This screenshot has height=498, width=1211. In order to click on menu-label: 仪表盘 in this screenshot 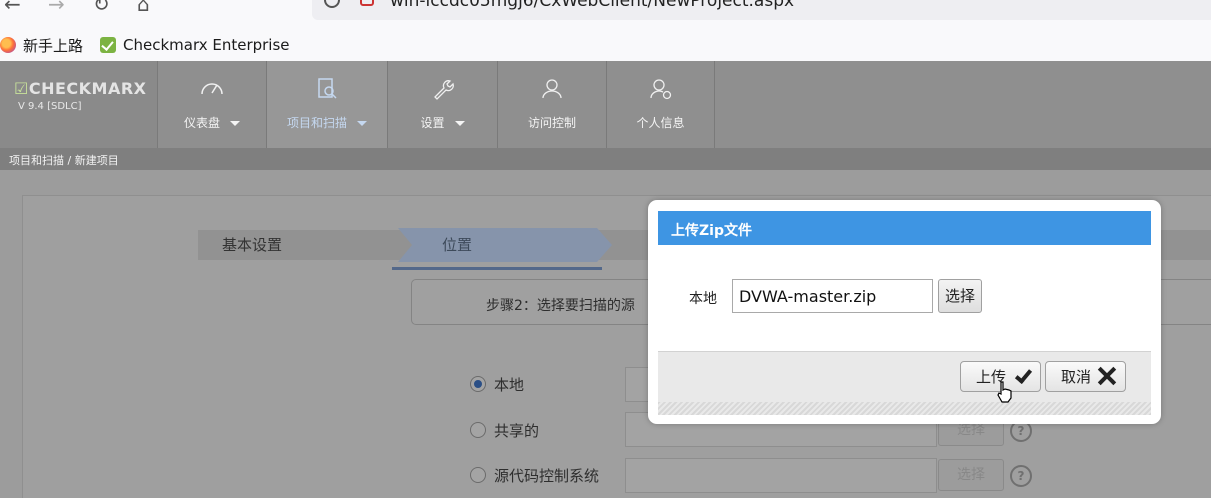, I will do `click(201, 123)`.